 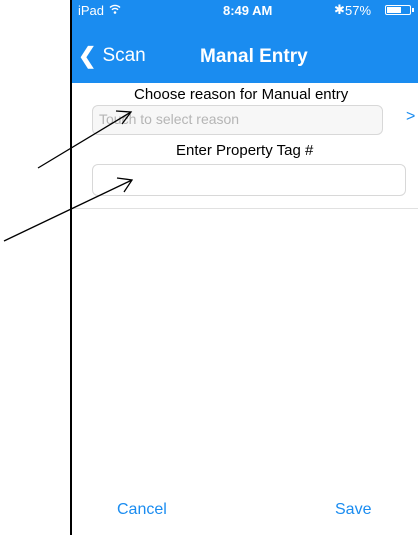 I want to click on back-button: ❮ Scan, so click(x=112, y=56).